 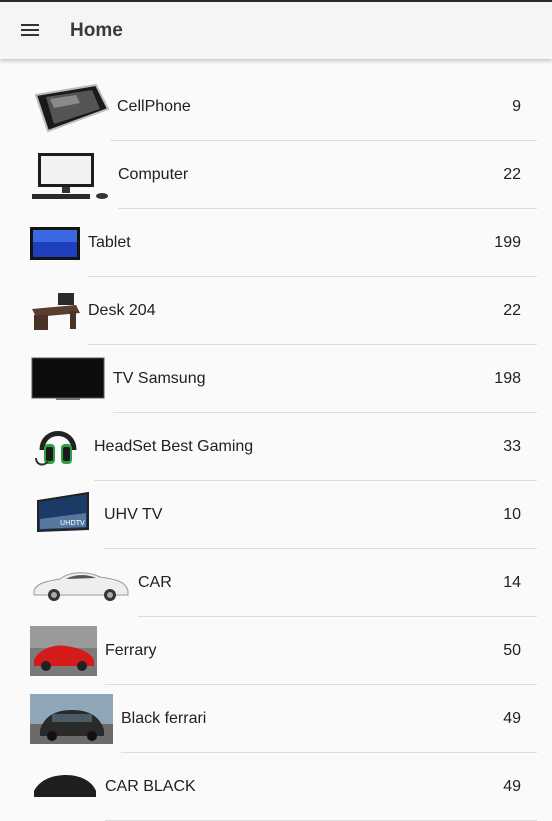 What do you see at coordinates (276, 651) in the screenshot?
I see `list-item: Ferrary 50` at bounding box center [276, 651].